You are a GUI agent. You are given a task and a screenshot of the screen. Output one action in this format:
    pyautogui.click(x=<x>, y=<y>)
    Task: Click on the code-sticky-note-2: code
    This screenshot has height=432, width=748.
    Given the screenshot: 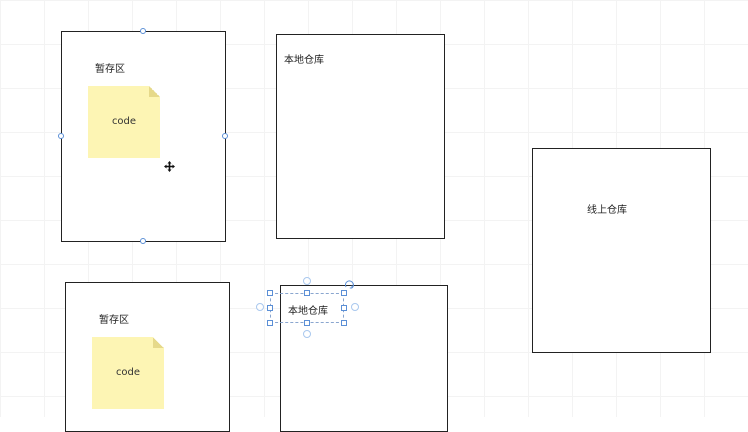 What is the action you would take?
    pyautogui.click(x=128, y=373)
    